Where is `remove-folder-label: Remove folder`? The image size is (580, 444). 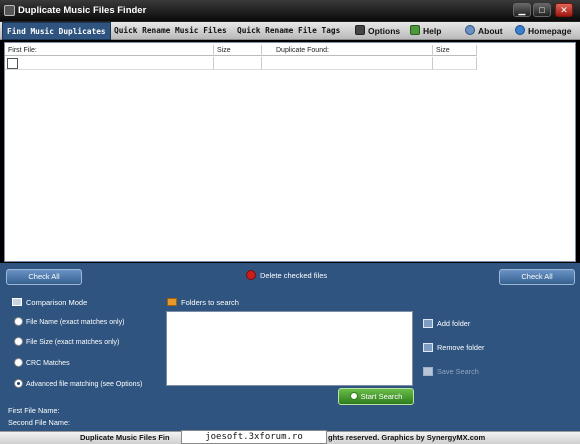 remove-folder-label: Remove folder is located at coordinates (461, 347).